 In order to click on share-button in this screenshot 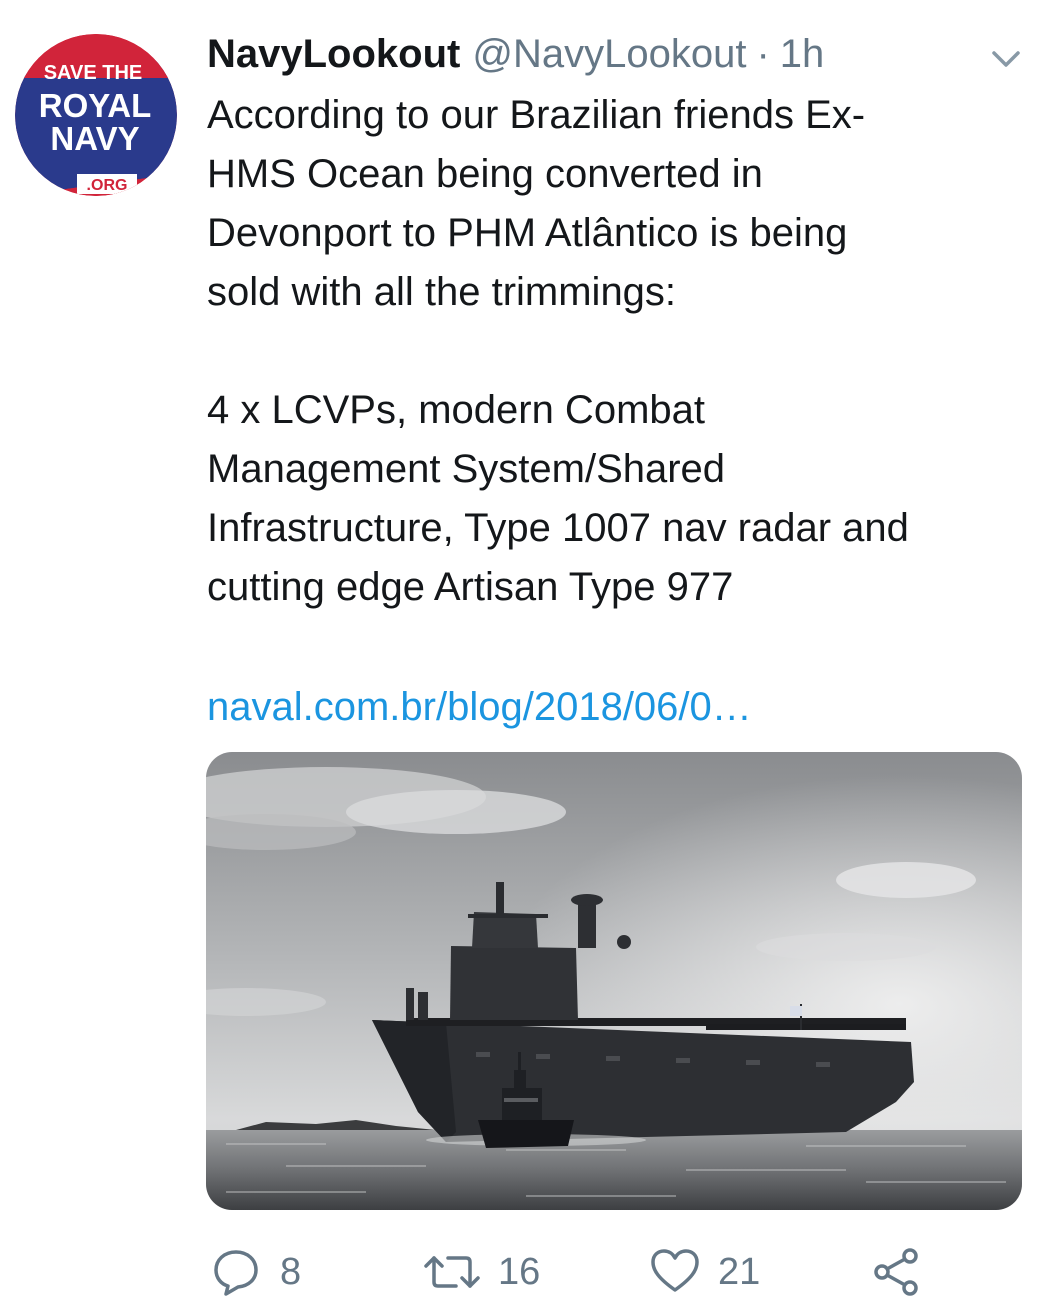, I will do `click(896, 1272)`.